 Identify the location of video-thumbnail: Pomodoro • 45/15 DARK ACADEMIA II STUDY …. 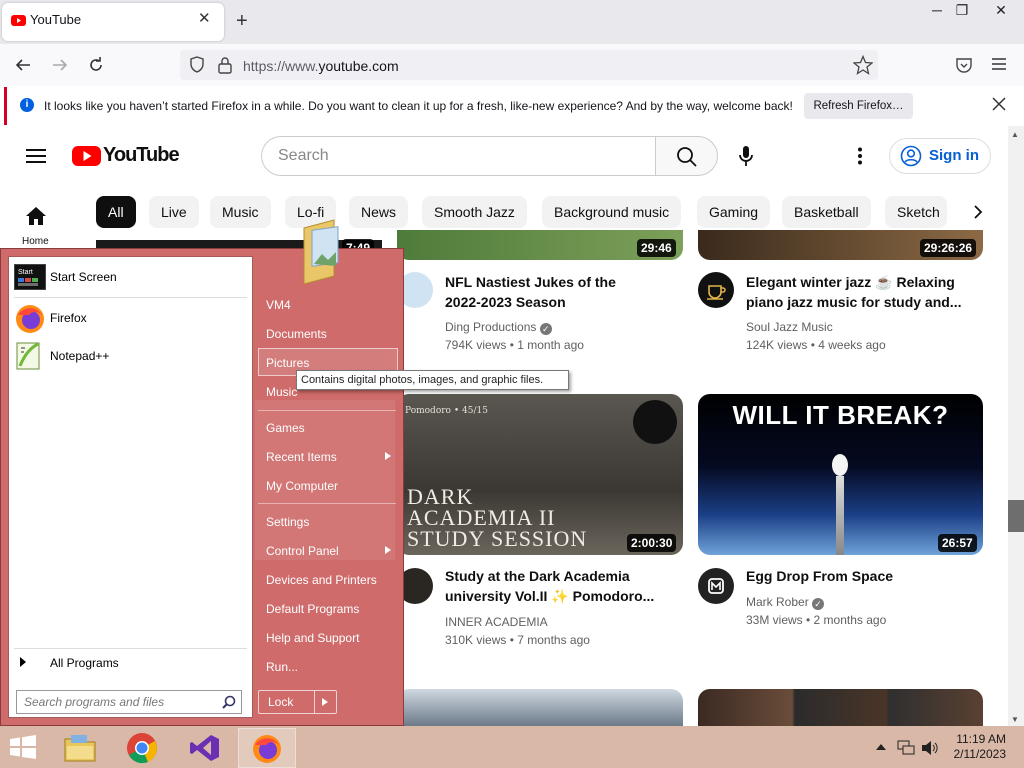
(540, 474).